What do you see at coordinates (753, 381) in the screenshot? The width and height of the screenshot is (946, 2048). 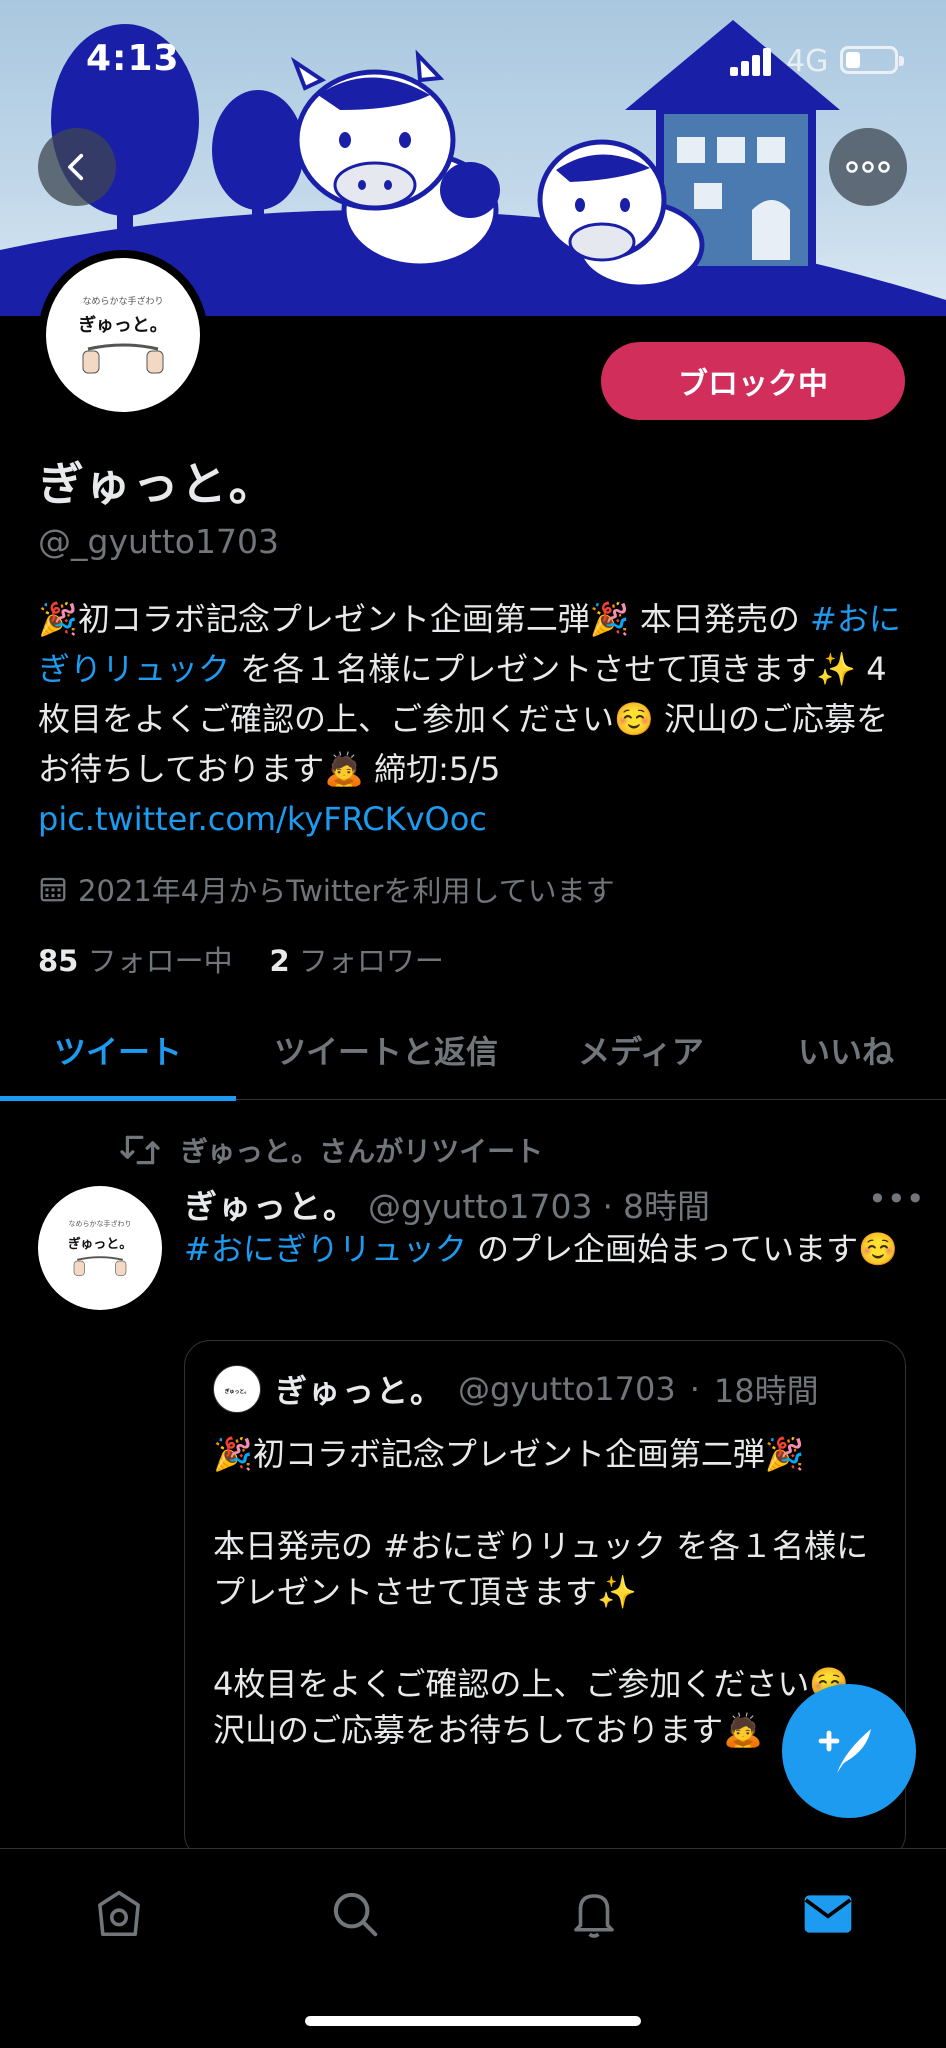 I see `blocking-button: ブロック中` at bounding box center [753, 381].